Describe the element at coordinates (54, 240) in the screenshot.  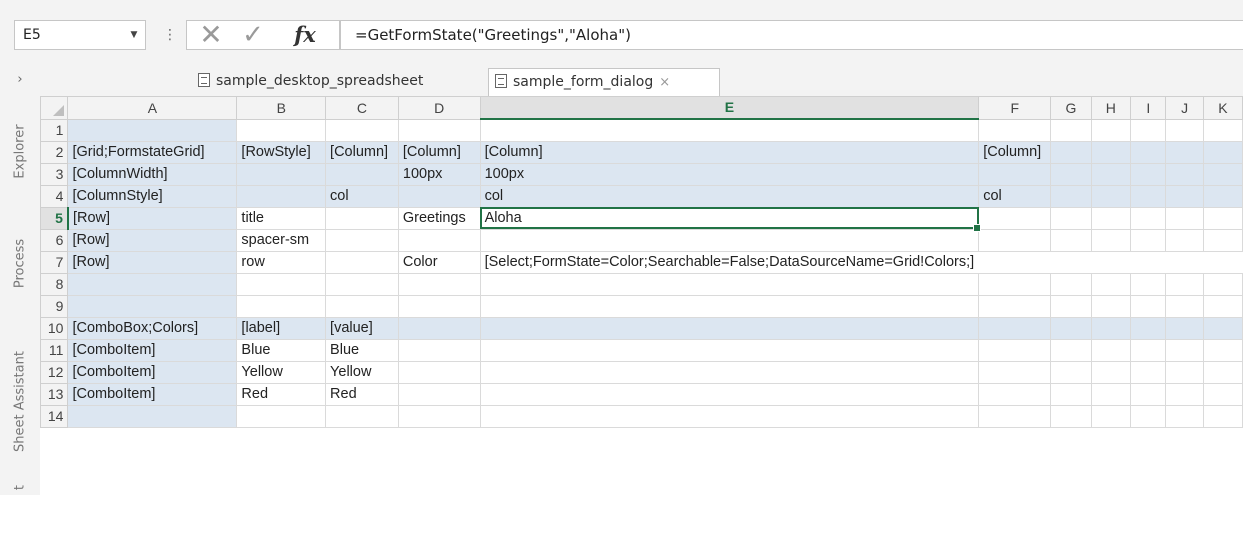
I see `row-header-6: 6` at that location.